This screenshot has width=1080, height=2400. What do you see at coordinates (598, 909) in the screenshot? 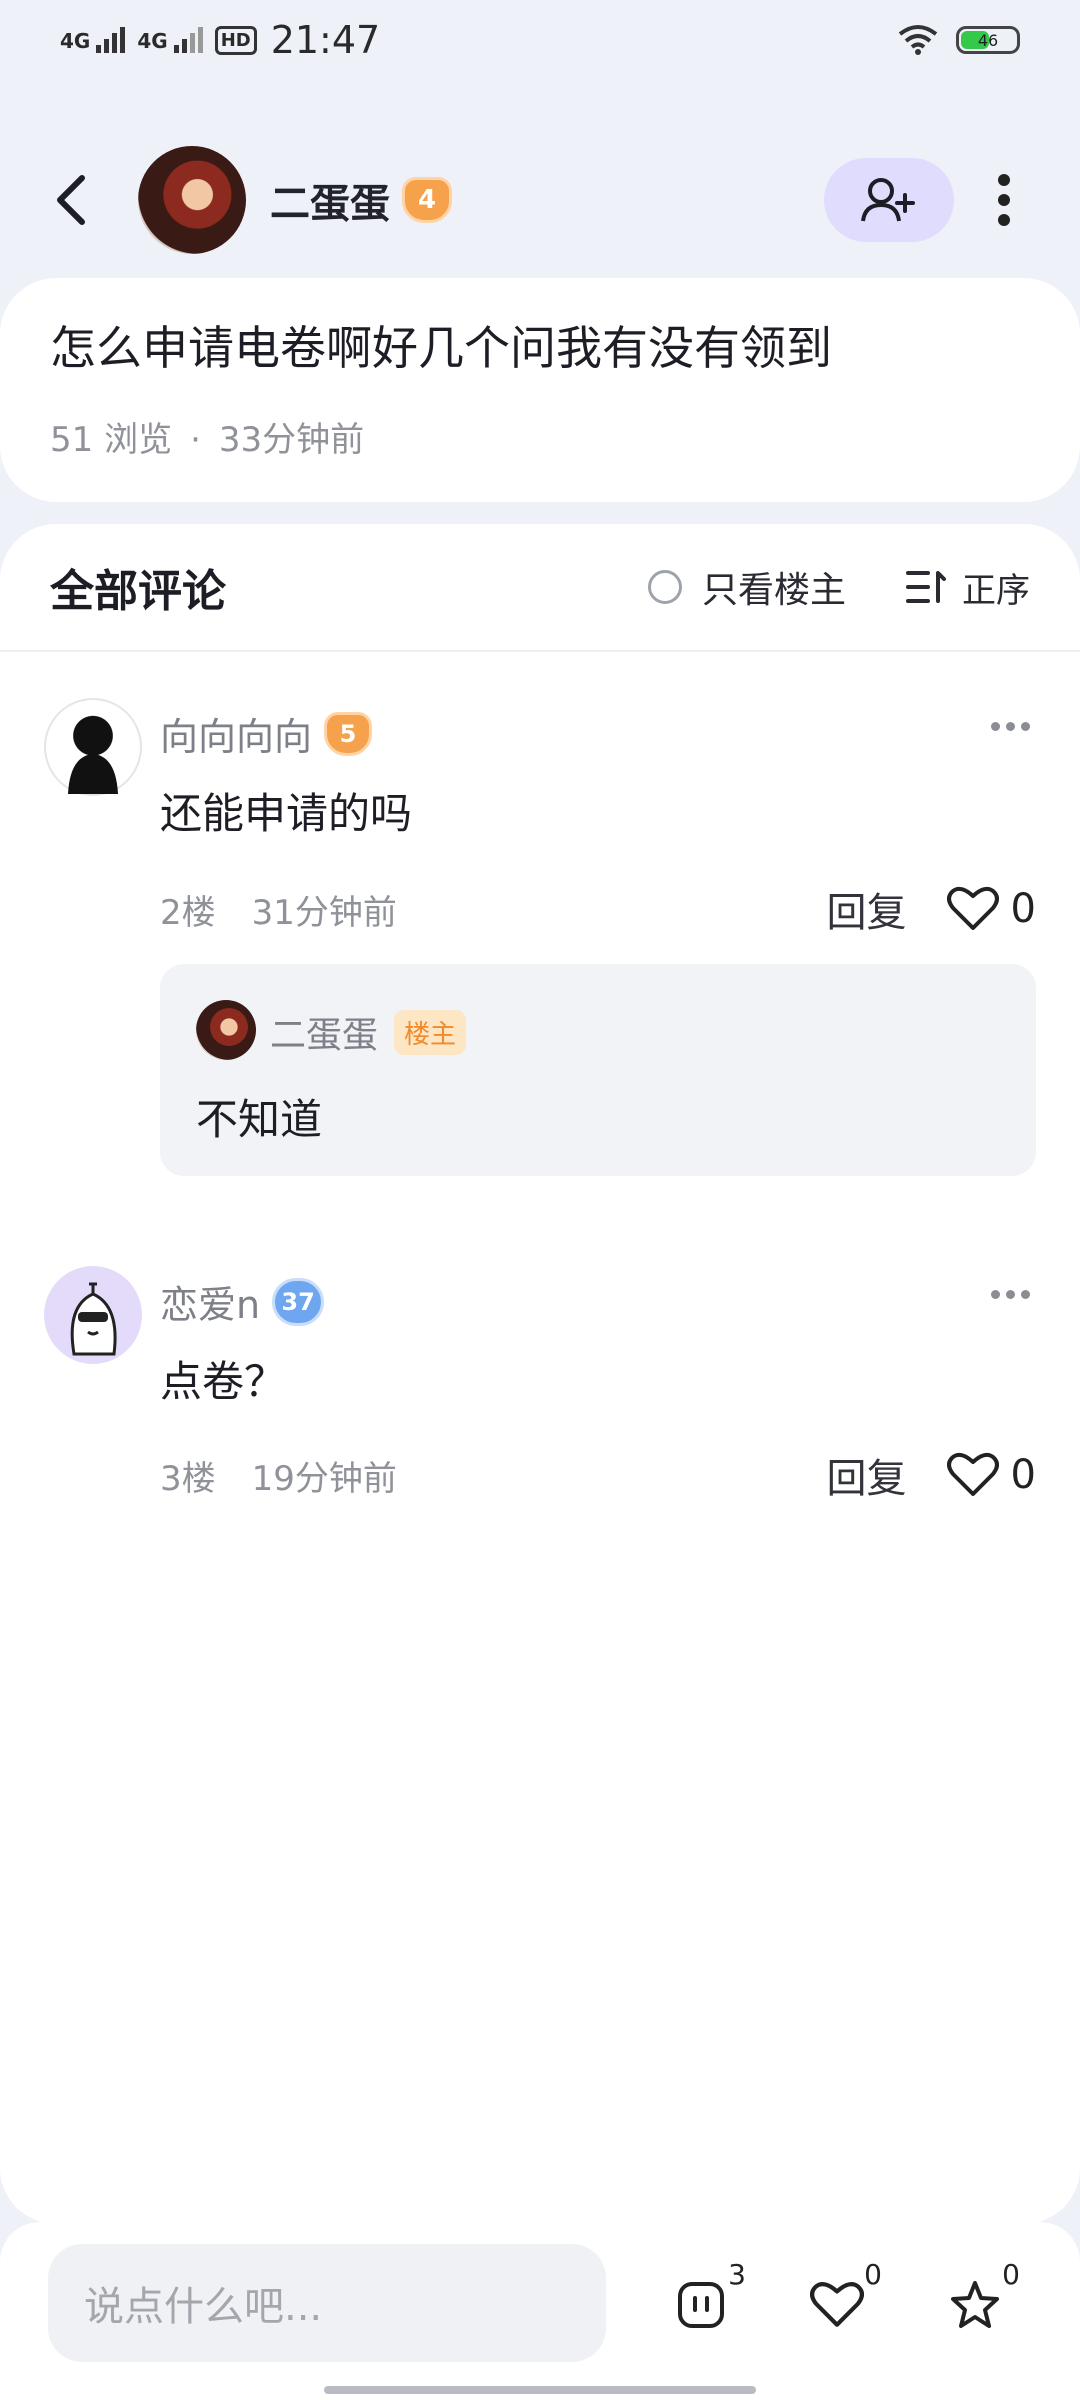
I see `comment-footer: 2楼 31分钟前 回复 0` at bounding box center [598, 909].